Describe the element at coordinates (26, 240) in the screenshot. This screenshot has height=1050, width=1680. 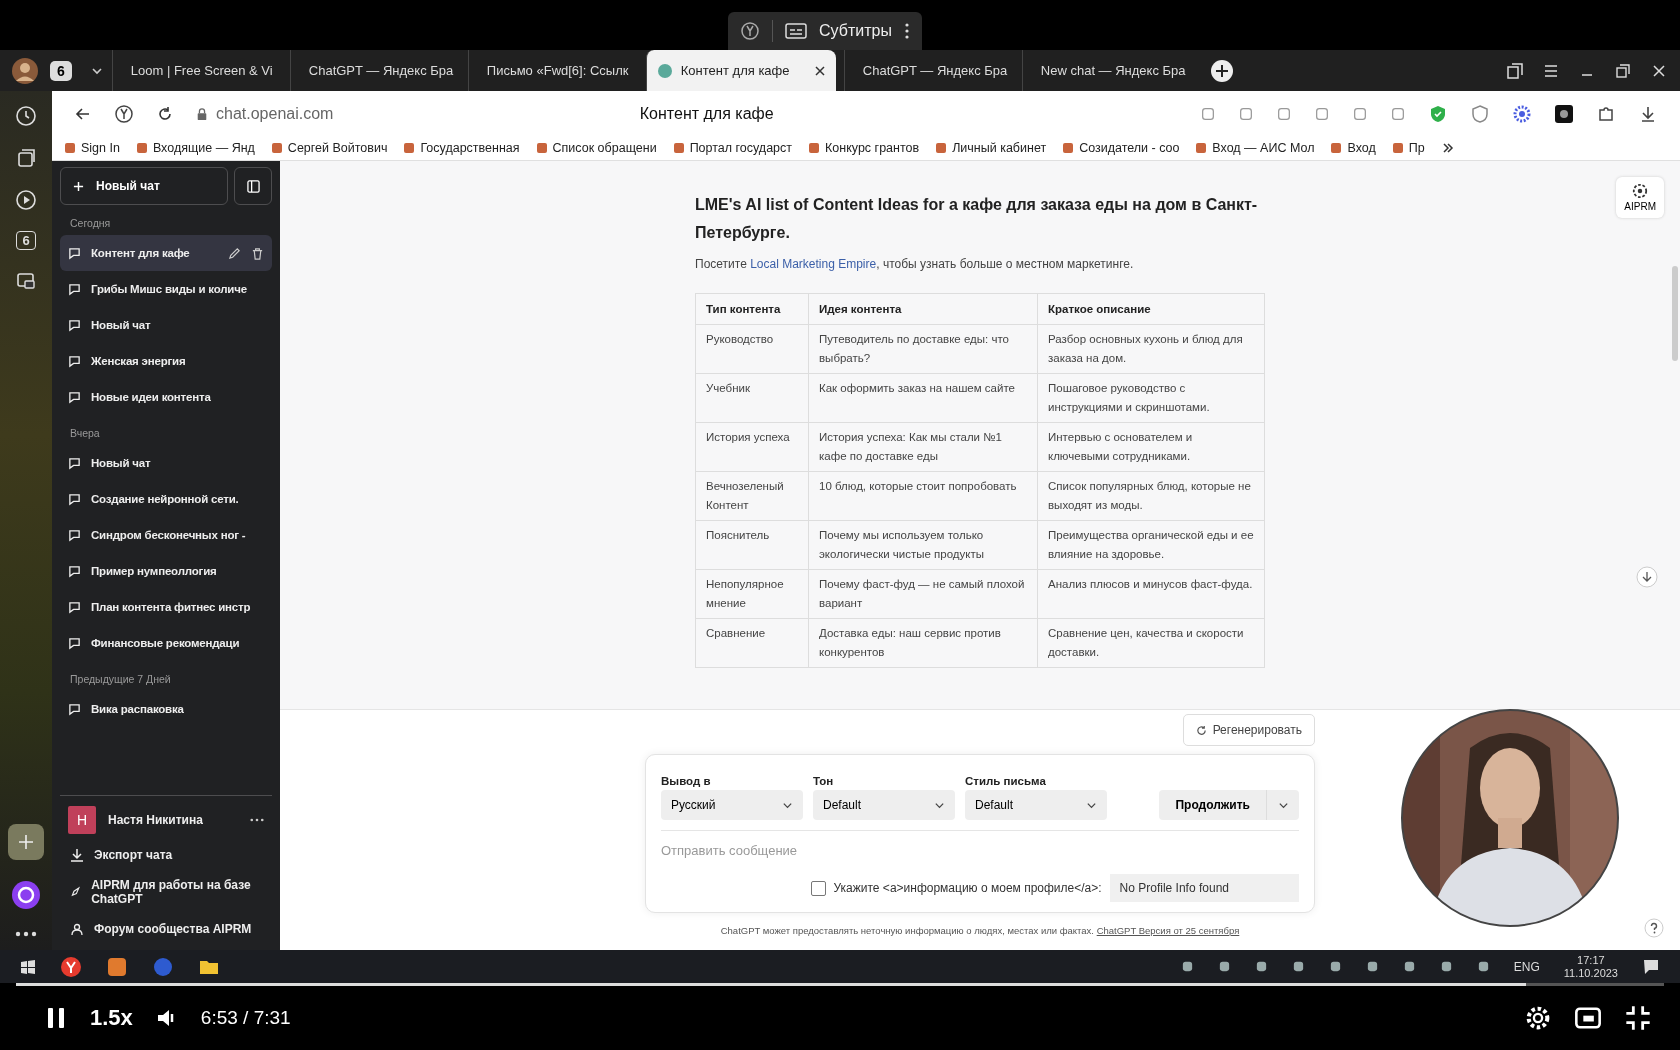
I see `sidebar-badge: 6` at that location.